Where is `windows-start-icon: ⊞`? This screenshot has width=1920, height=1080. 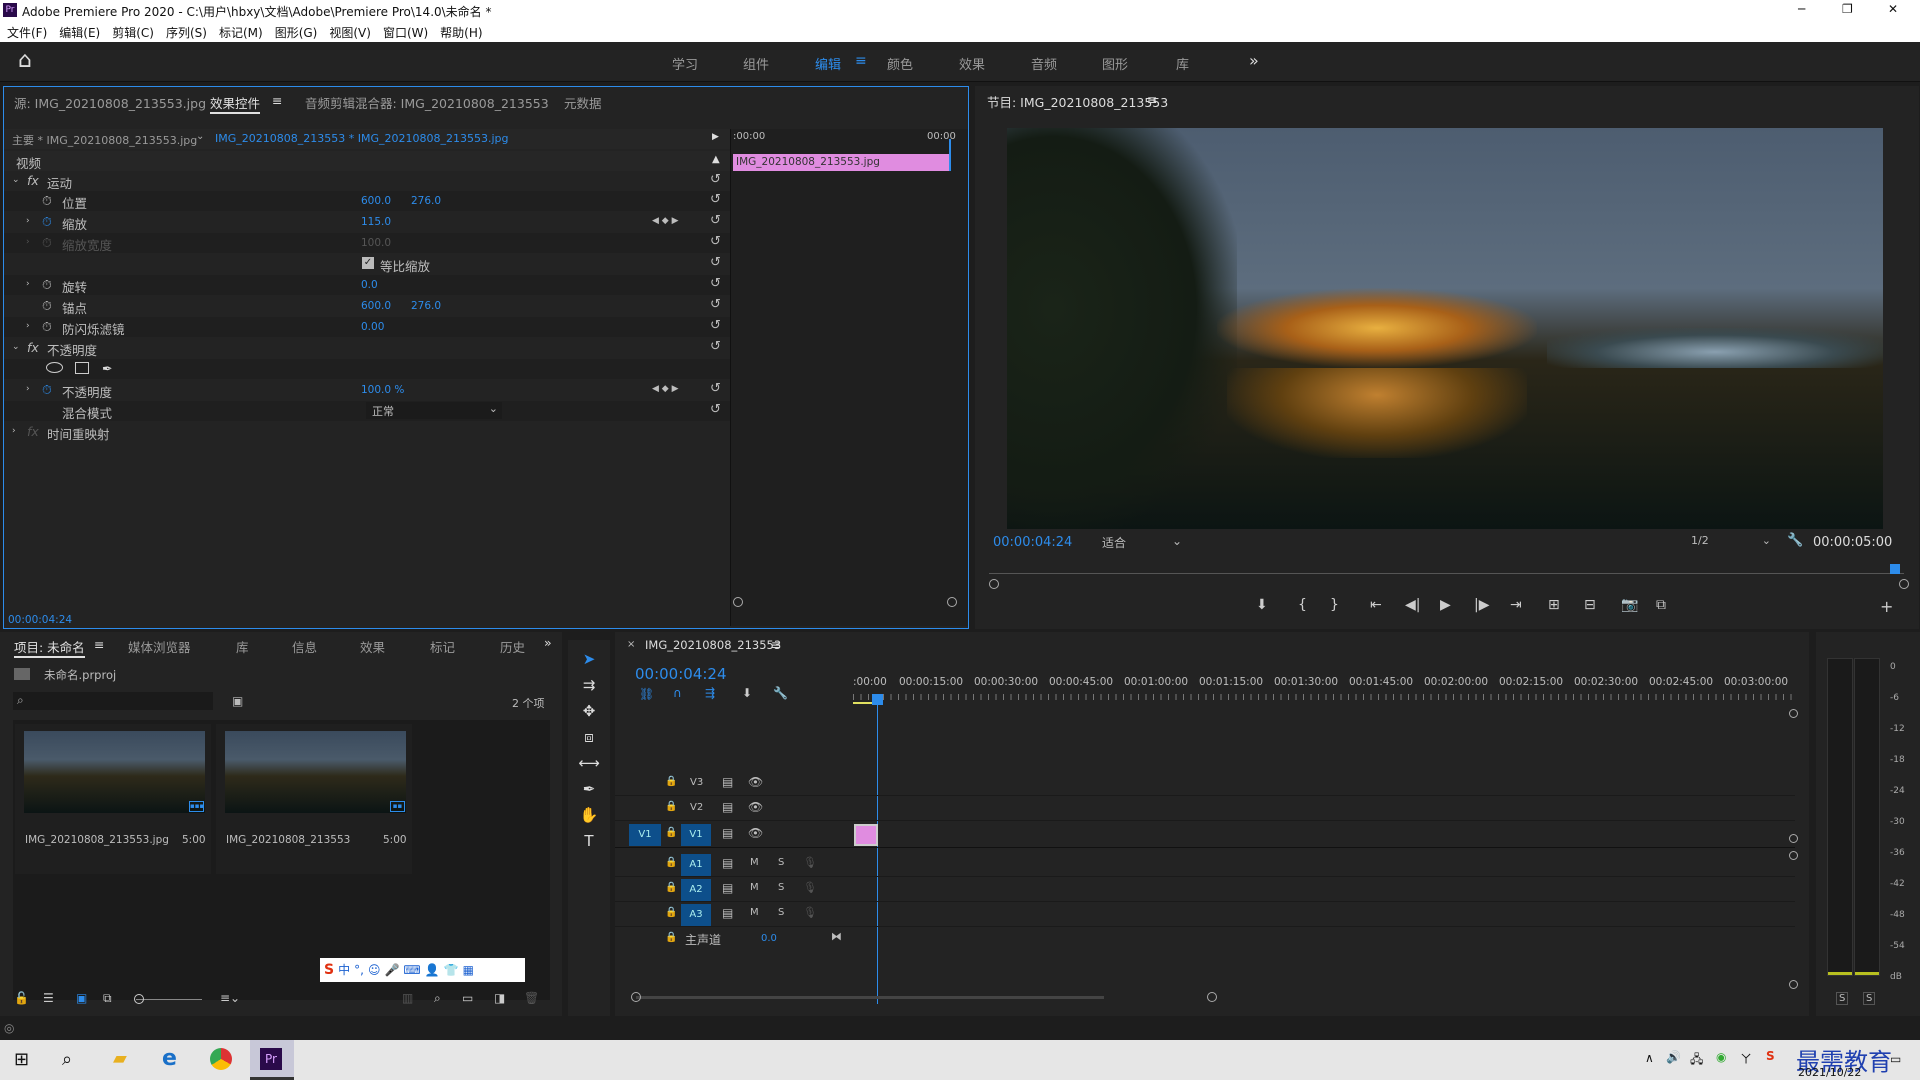
windows-start-icon: ⊞ is located at coordinates (21, 1059).